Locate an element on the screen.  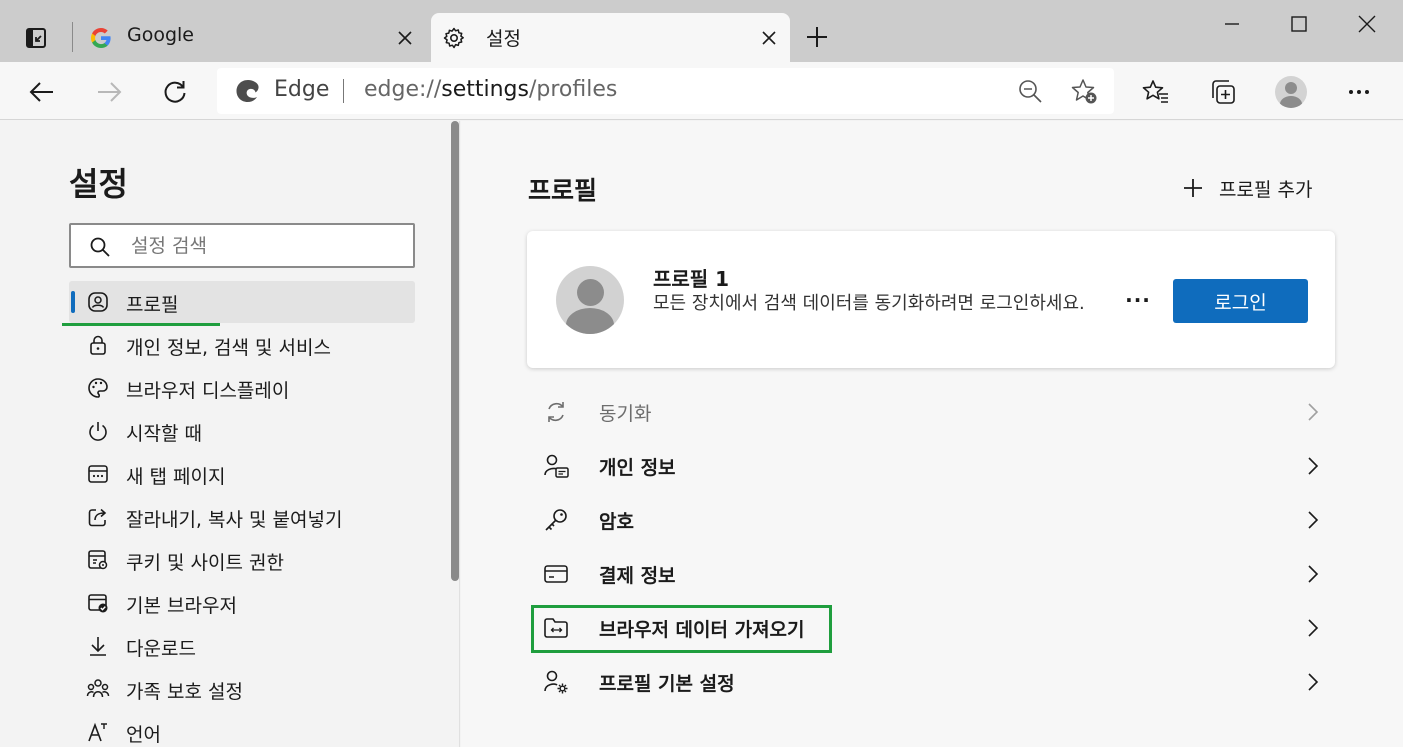
maximize-icon is located at coordinates (1299, 24).